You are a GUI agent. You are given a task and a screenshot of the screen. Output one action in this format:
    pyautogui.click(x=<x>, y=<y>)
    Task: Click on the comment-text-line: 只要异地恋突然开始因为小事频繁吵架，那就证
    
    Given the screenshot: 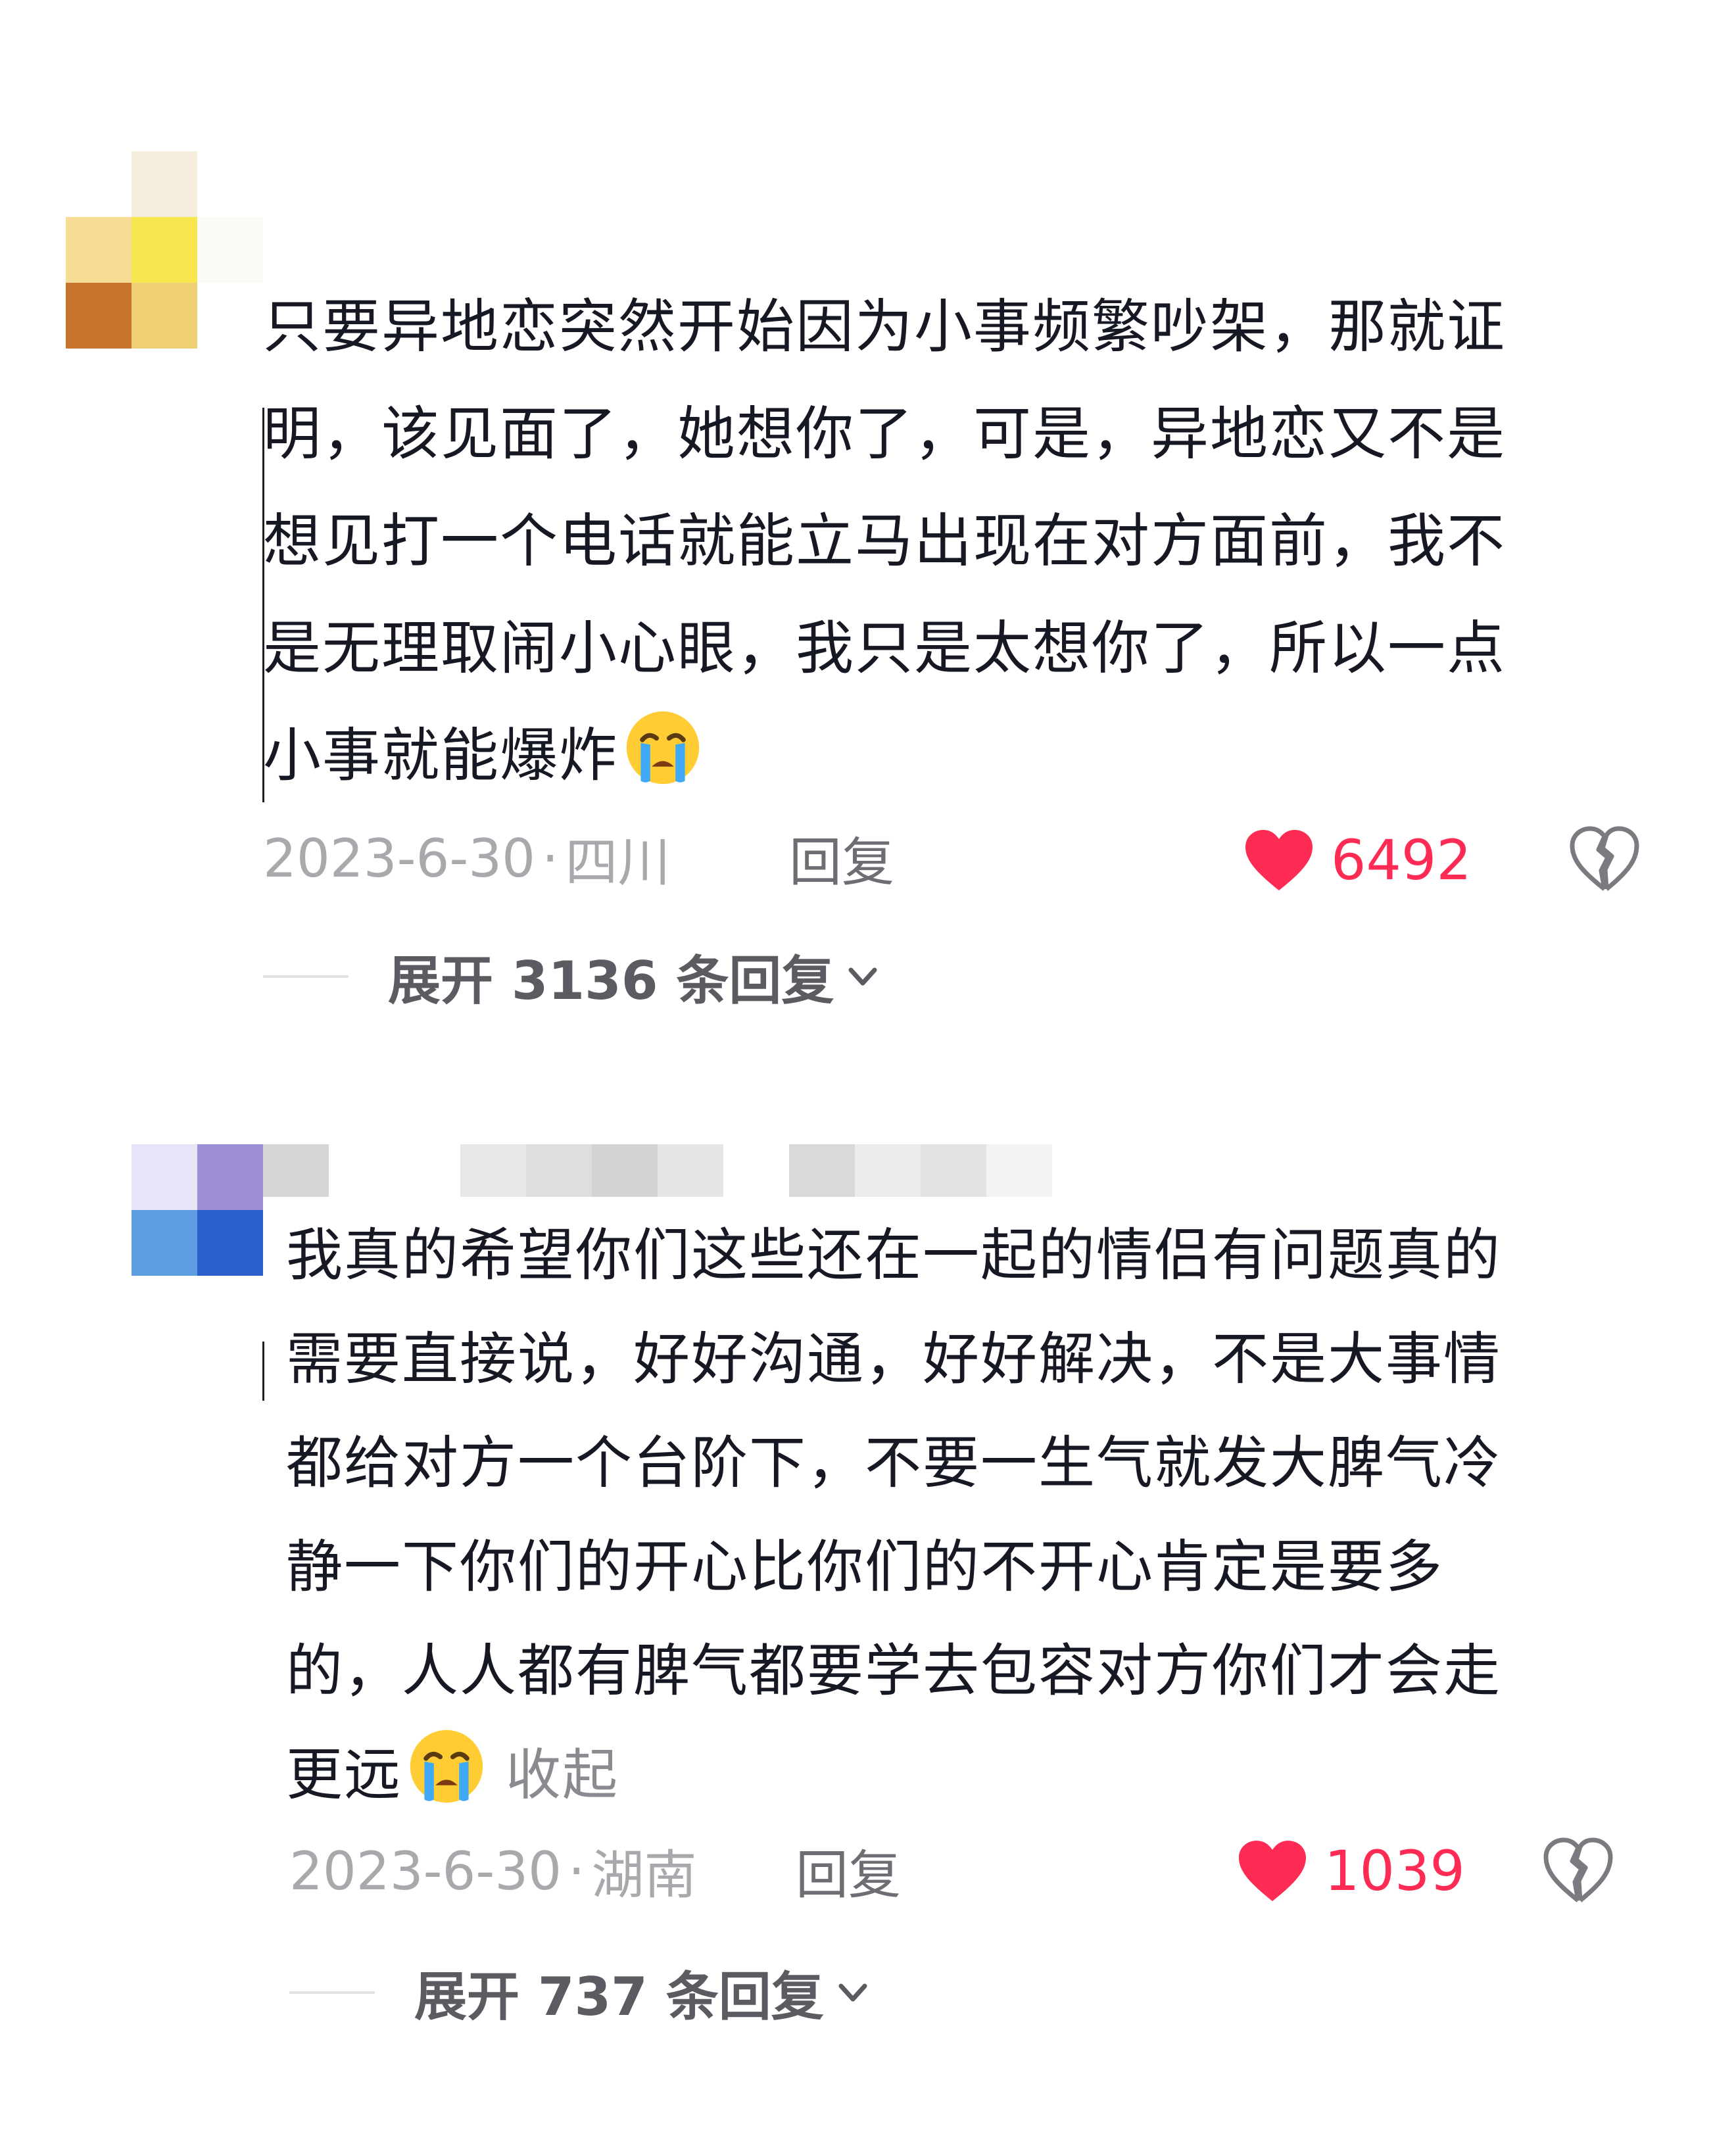 What is the action you would take?
    pyautogui.click(x=885, y=326)
    